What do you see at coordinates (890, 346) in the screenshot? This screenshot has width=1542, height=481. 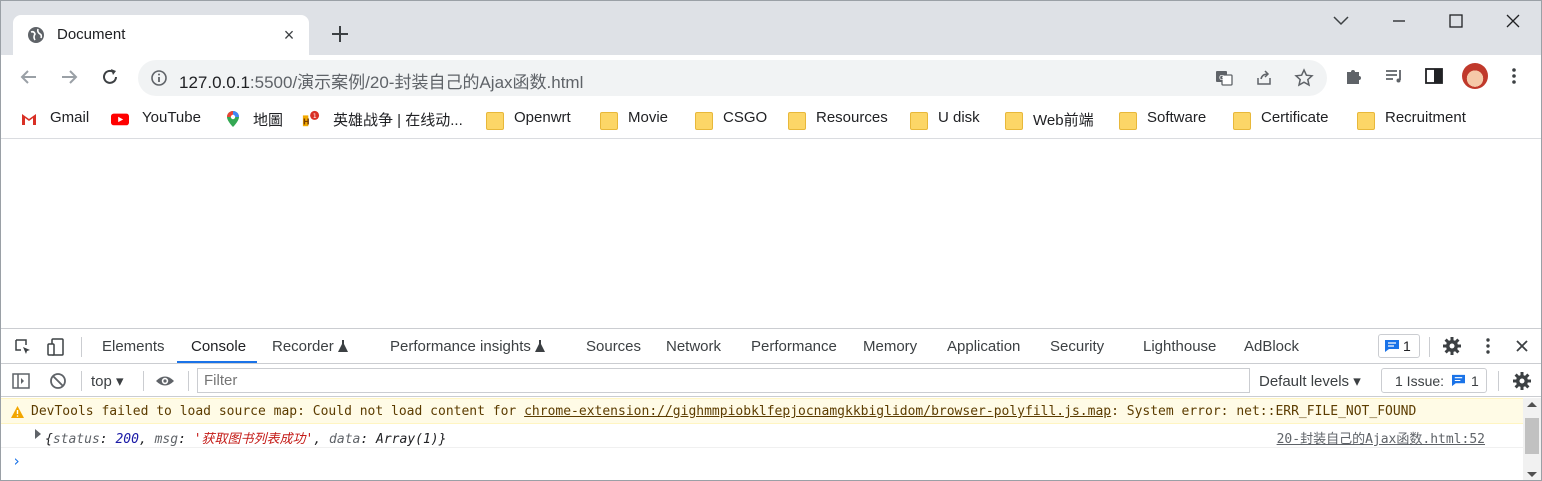 I see `tab-memory: Memory` at bounding box center [890, 346].